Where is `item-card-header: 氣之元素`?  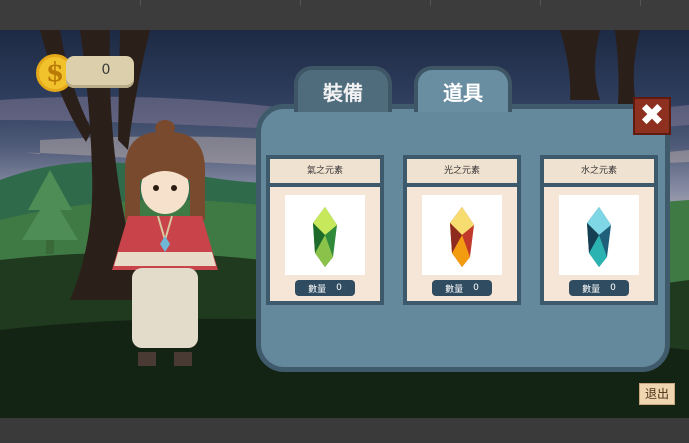
item-card-header: 氣之元素 is located at coordinates (325, 171).